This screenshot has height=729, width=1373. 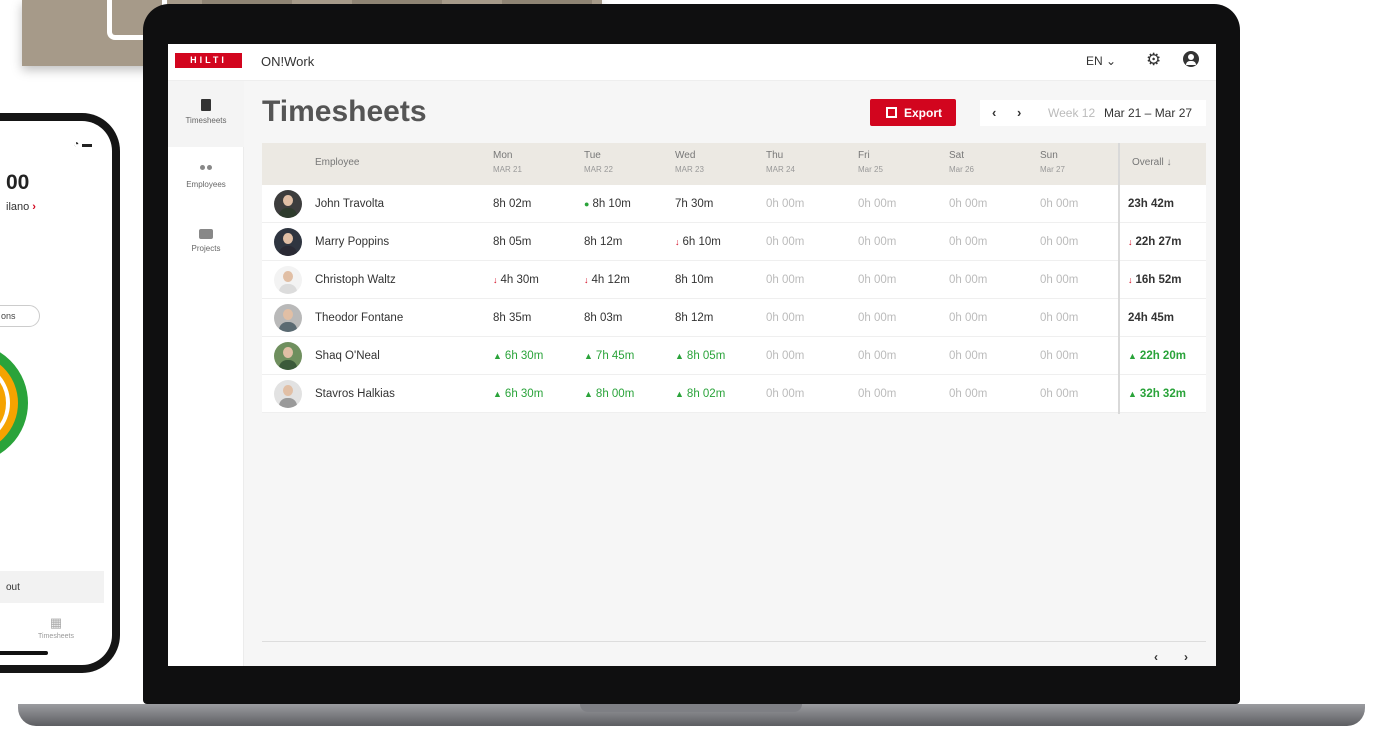 I want to click on time-cell: ▲ 8h 00m, so click(x=609, y=394).